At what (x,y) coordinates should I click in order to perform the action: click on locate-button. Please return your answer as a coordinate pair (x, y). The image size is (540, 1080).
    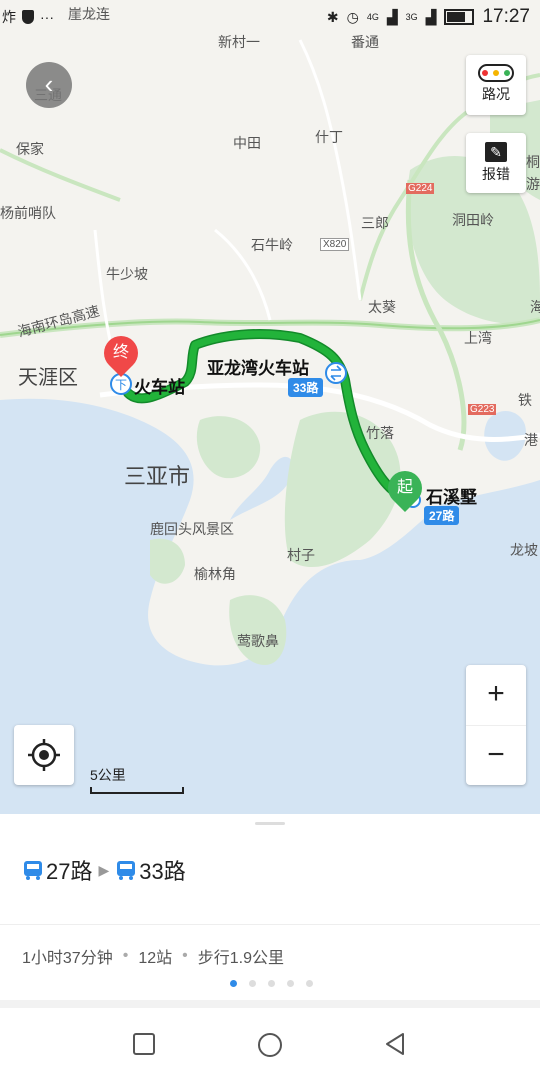
    Looking at the image, I should click on (44, 755).